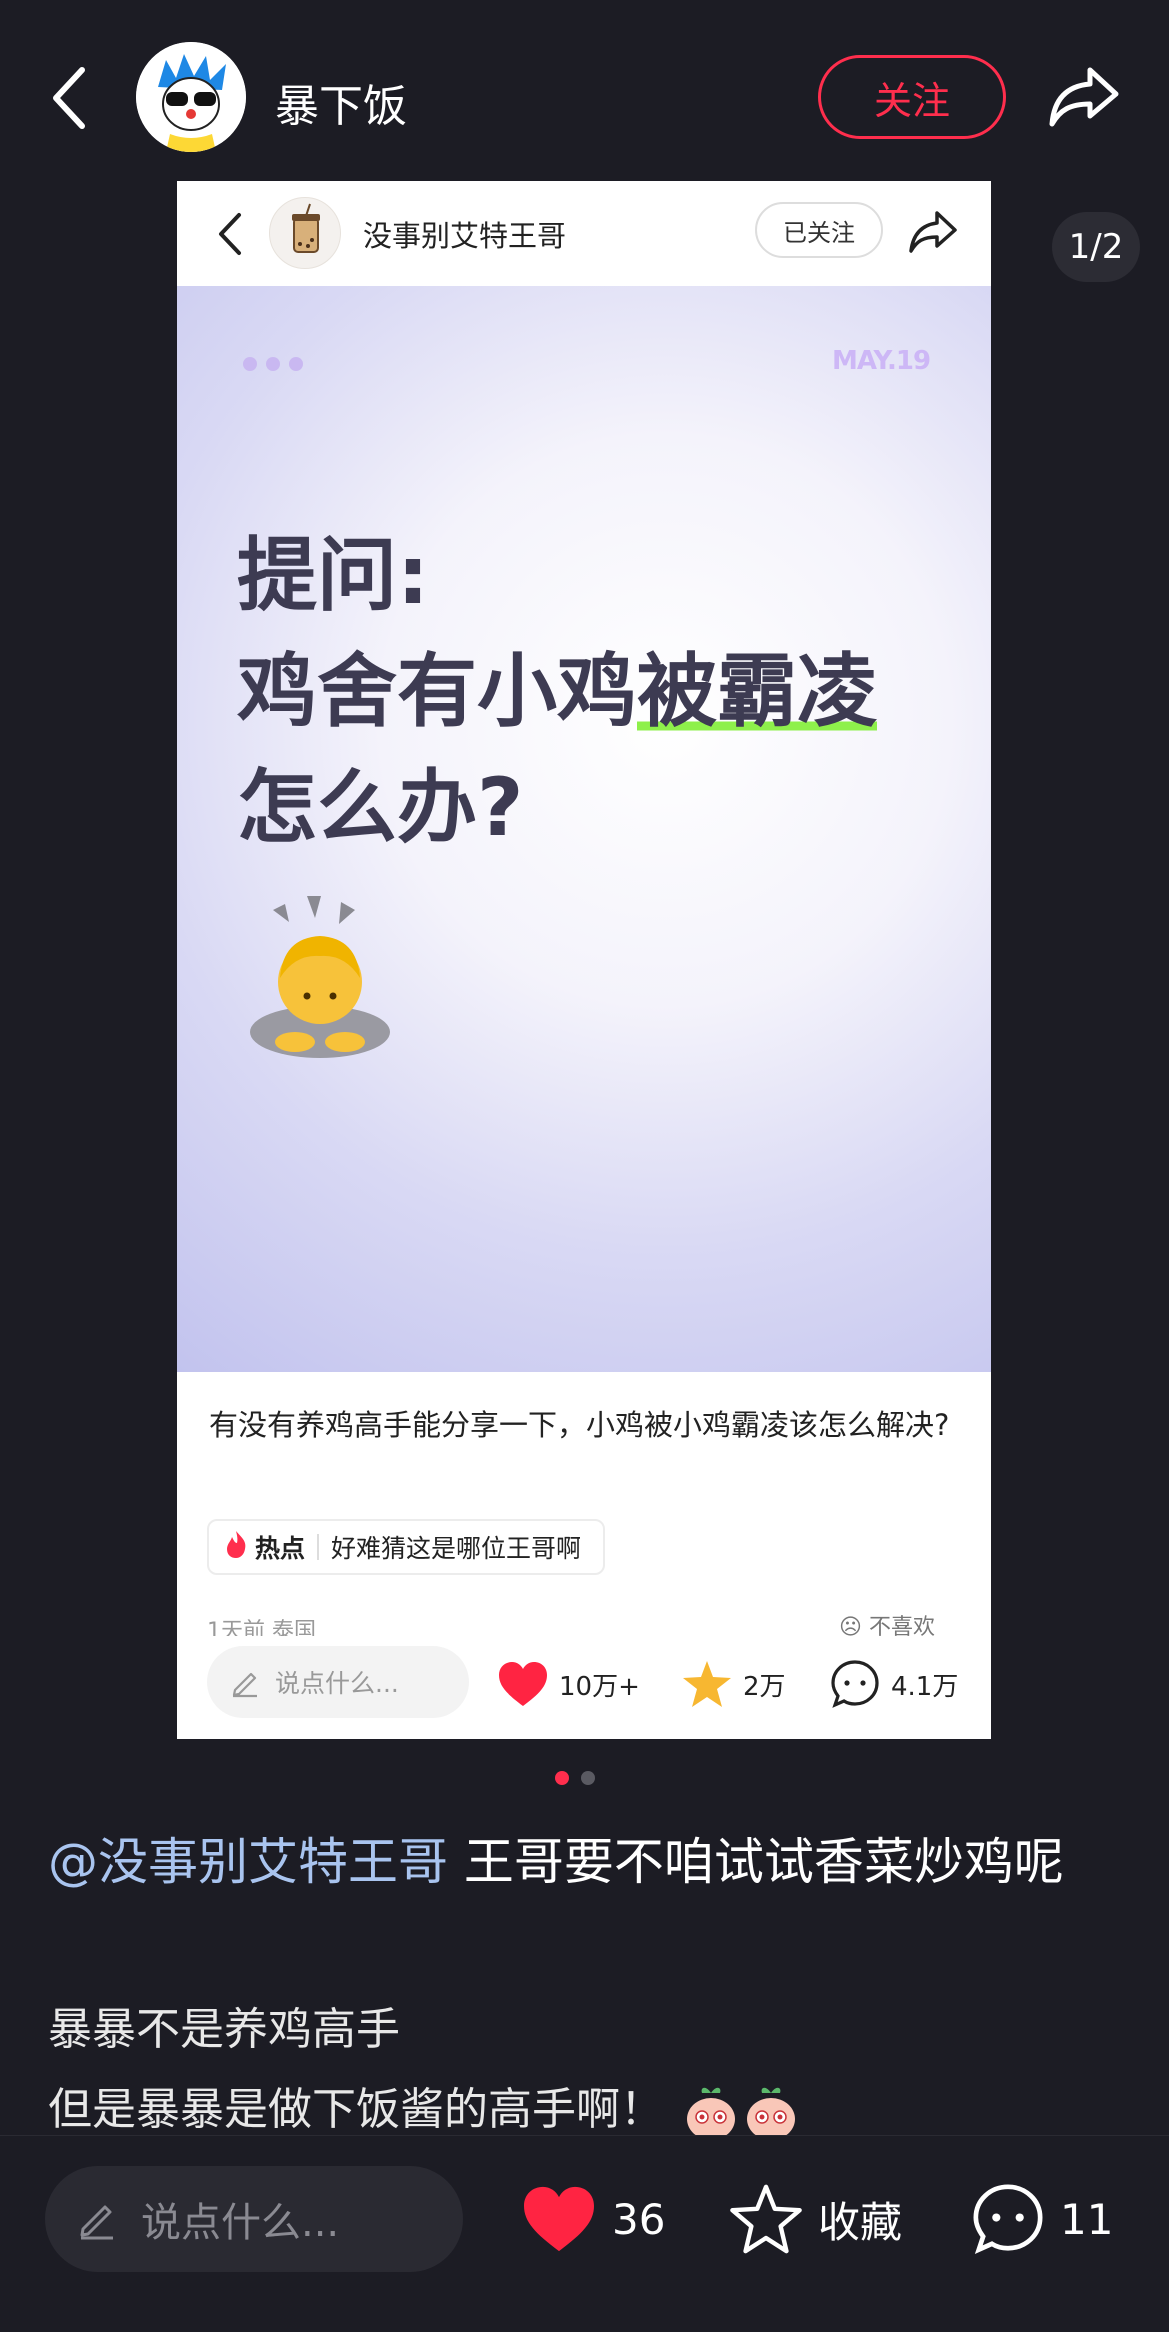  I want to click on post-title: @没事别艾特王哥 王哥要不咱试试香菜炒鸡呢, so click(588, 1862).